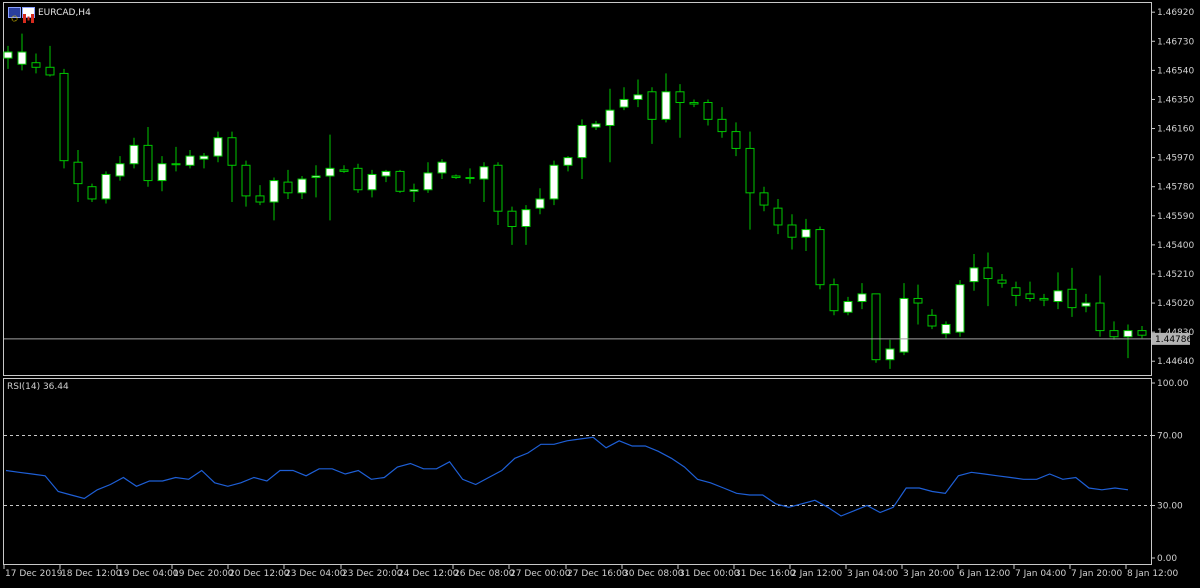 Image resolution: width=1200 pixels, height=588 pixels. I want to click on time-tick-label: 7 Jan 04:00, so click(1041, 574).